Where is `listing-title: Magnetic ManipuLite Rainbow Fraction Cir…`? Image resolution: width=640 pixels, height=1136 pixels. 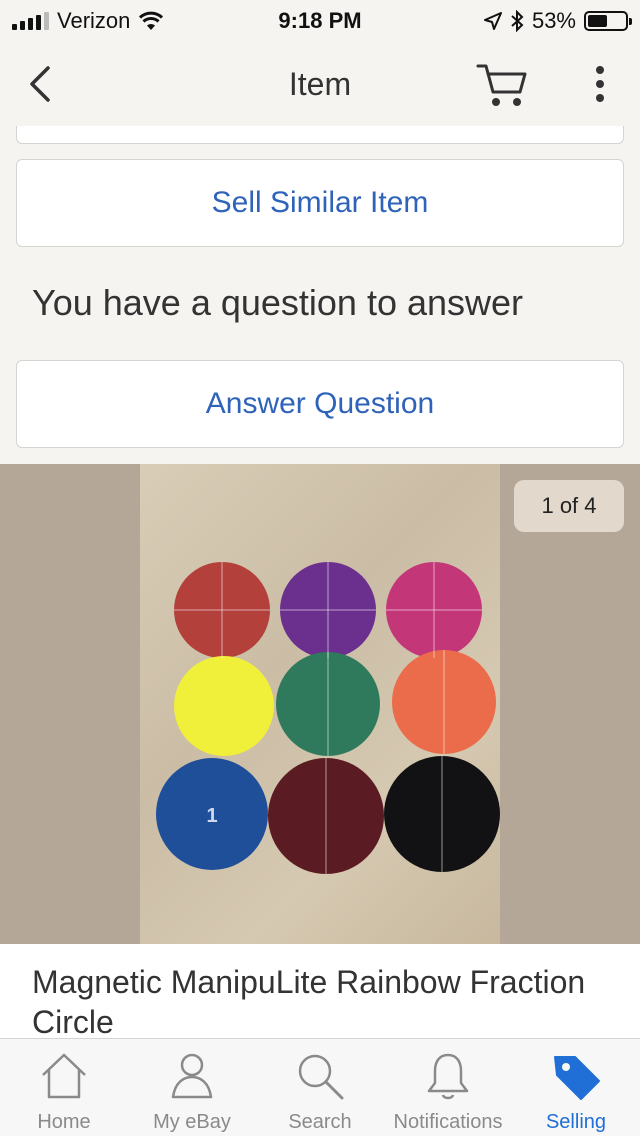 listing-title: Magnetic ManipuLite Rainbow Fraction Cir… is located at coordinates (320, 991).